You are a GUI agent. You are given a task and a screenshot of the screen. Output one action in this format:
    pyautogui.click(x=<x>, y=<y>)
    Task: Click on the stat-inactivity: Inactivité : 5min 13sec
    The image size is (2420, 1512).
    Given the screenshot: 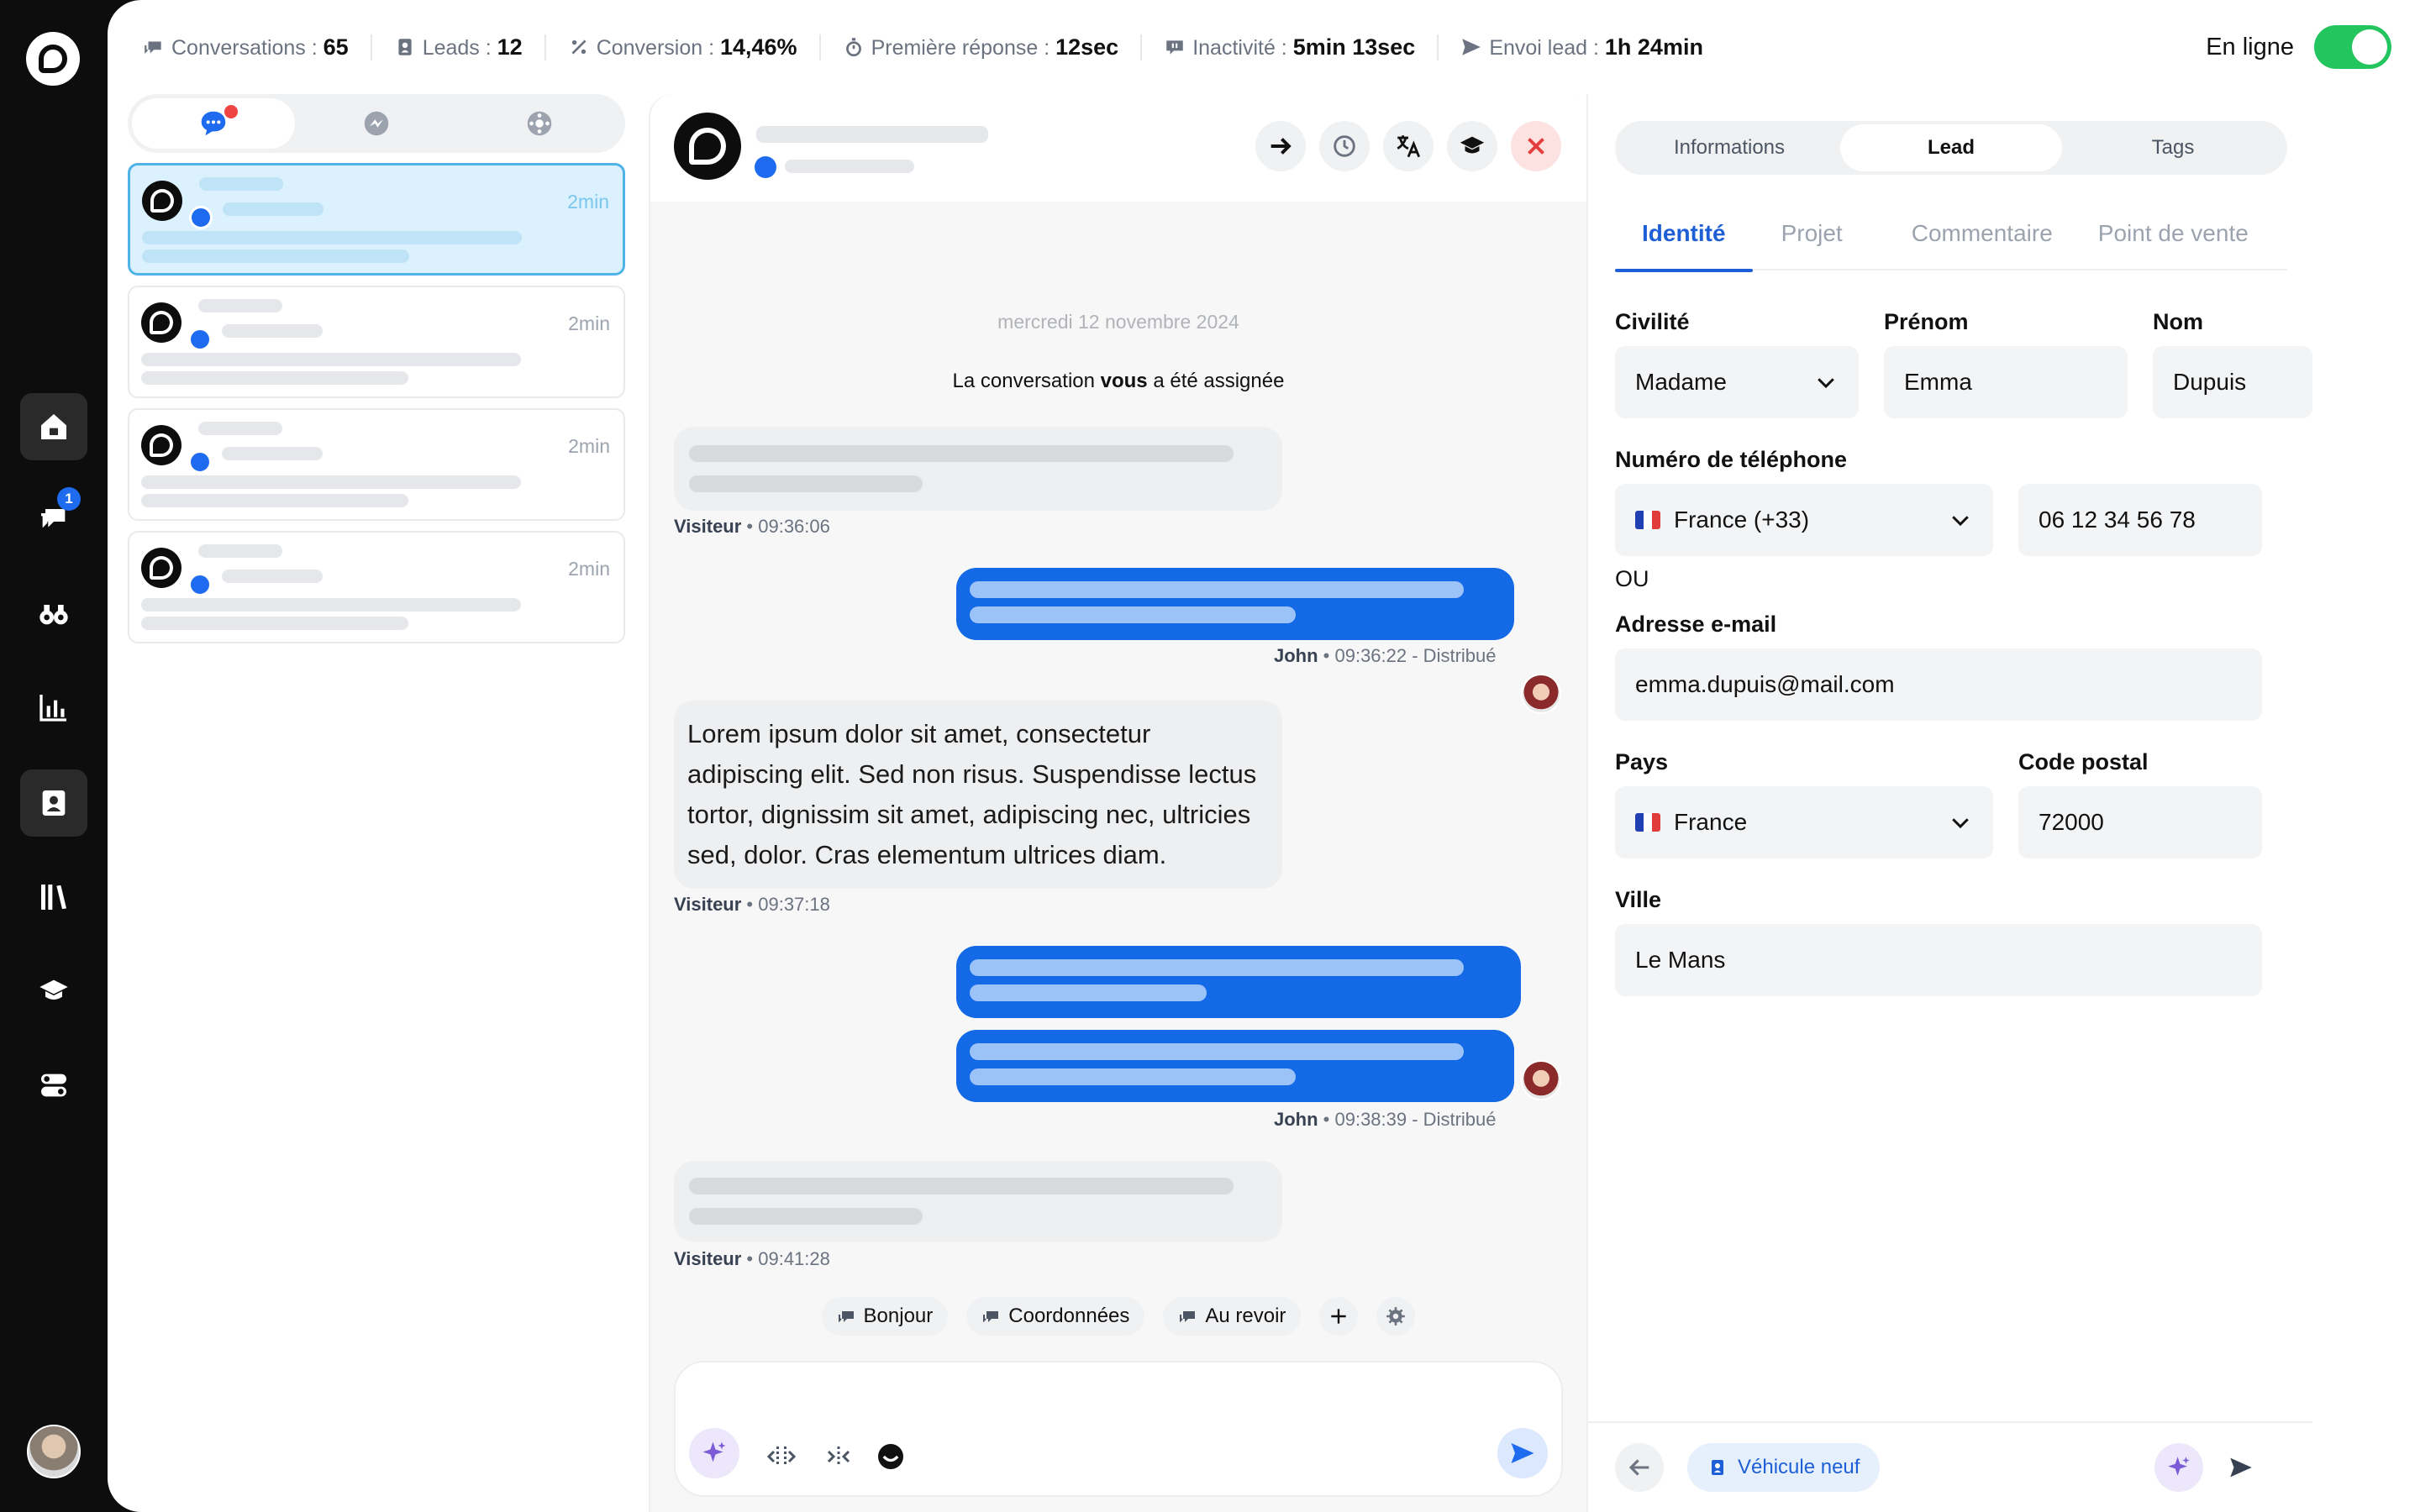 What is the action you would take?
    pyautogui.click(x=1290, y=47)
    